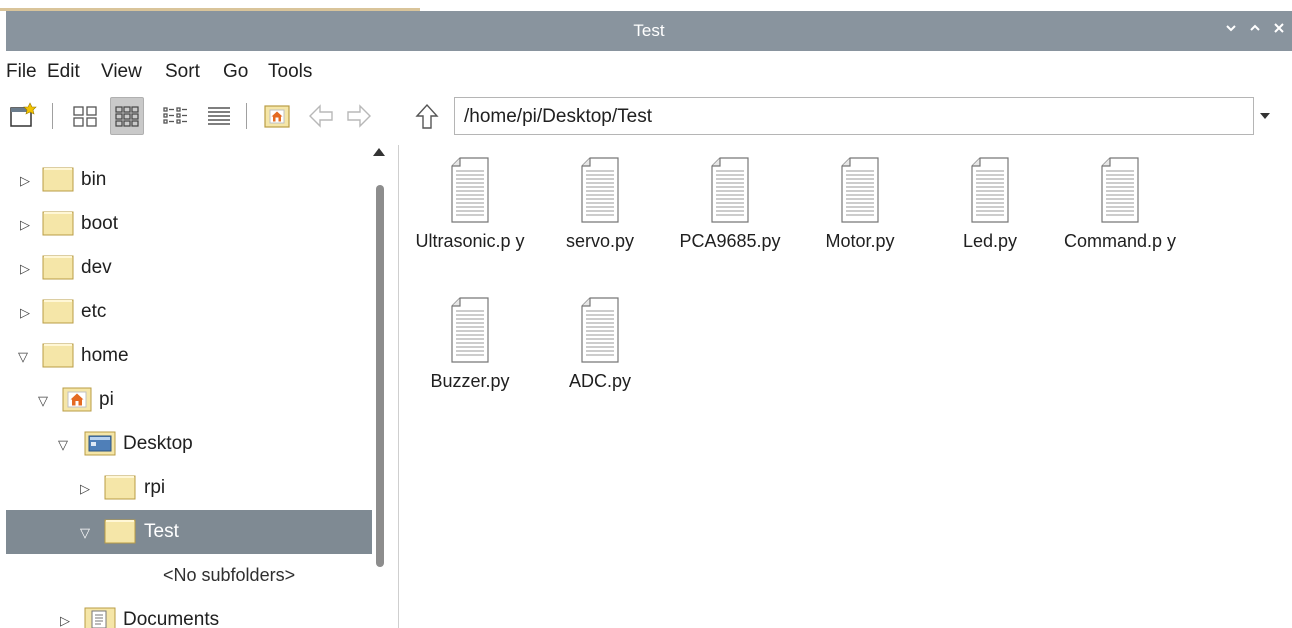  I want to click on tree-scrollbar, so click(381, 386).